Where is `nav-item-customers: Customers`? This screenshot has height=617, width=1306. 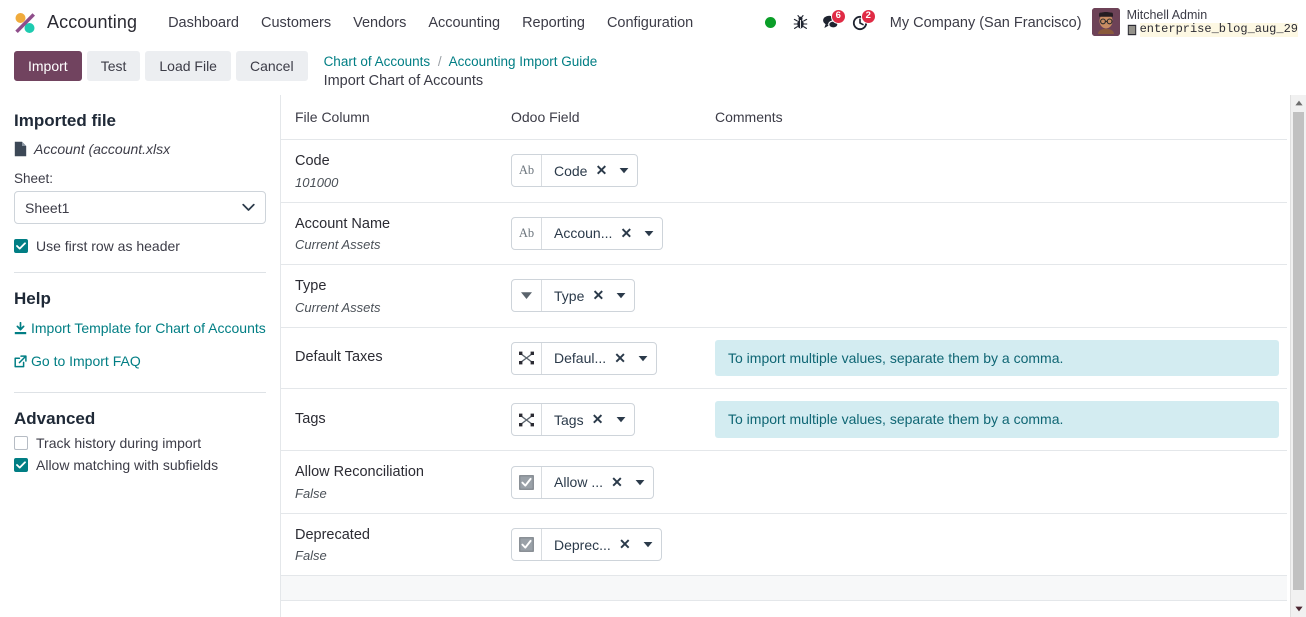 nav-item-customers: Customers is located at coordinates (296, 23).